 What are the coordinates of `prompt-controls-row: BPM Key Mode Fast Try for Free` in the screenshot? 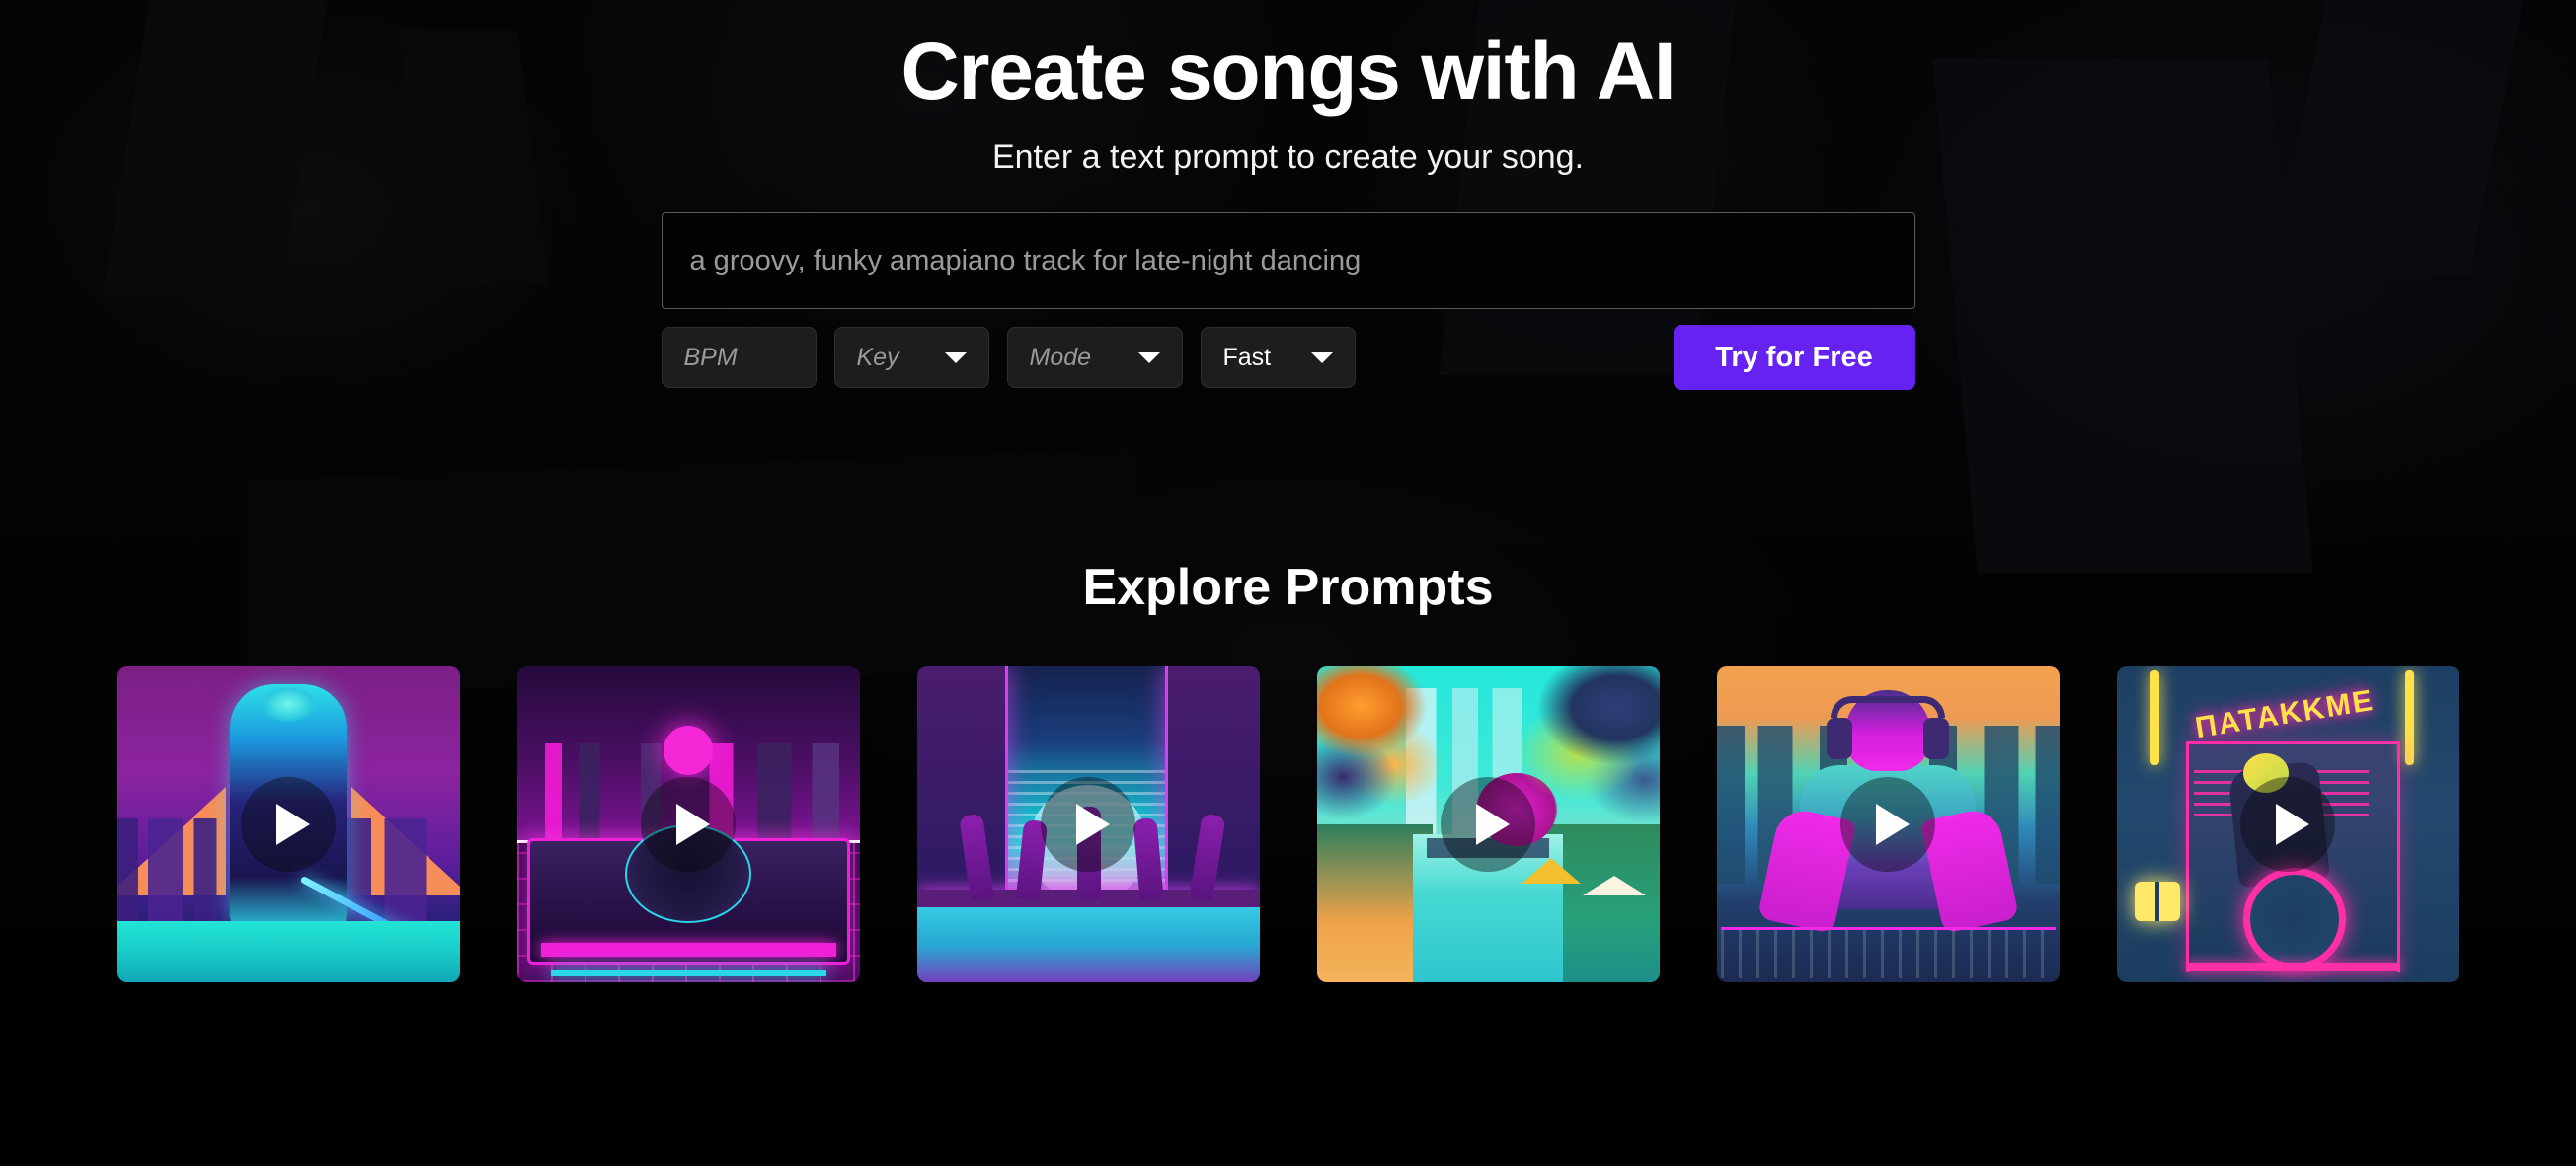 It's located at (1288, 357).